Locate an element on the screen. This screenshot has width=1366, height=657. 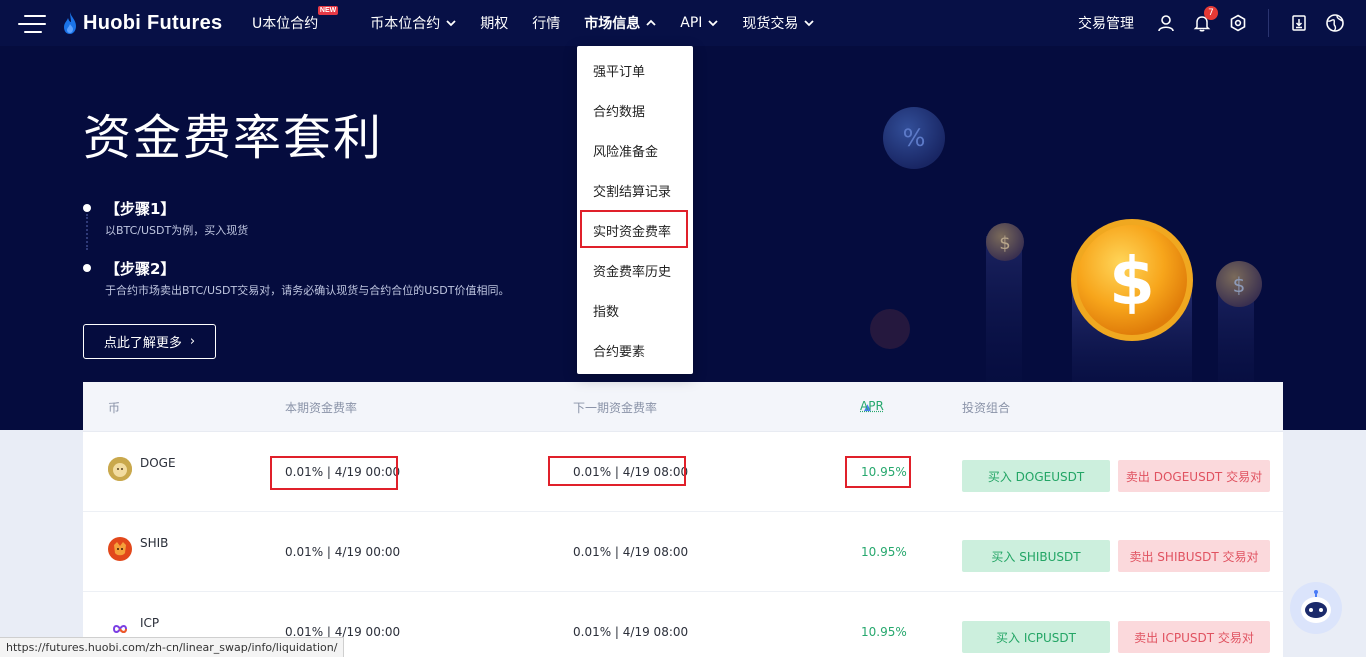
chevron-up-icon is located at coordinates (651, 22).